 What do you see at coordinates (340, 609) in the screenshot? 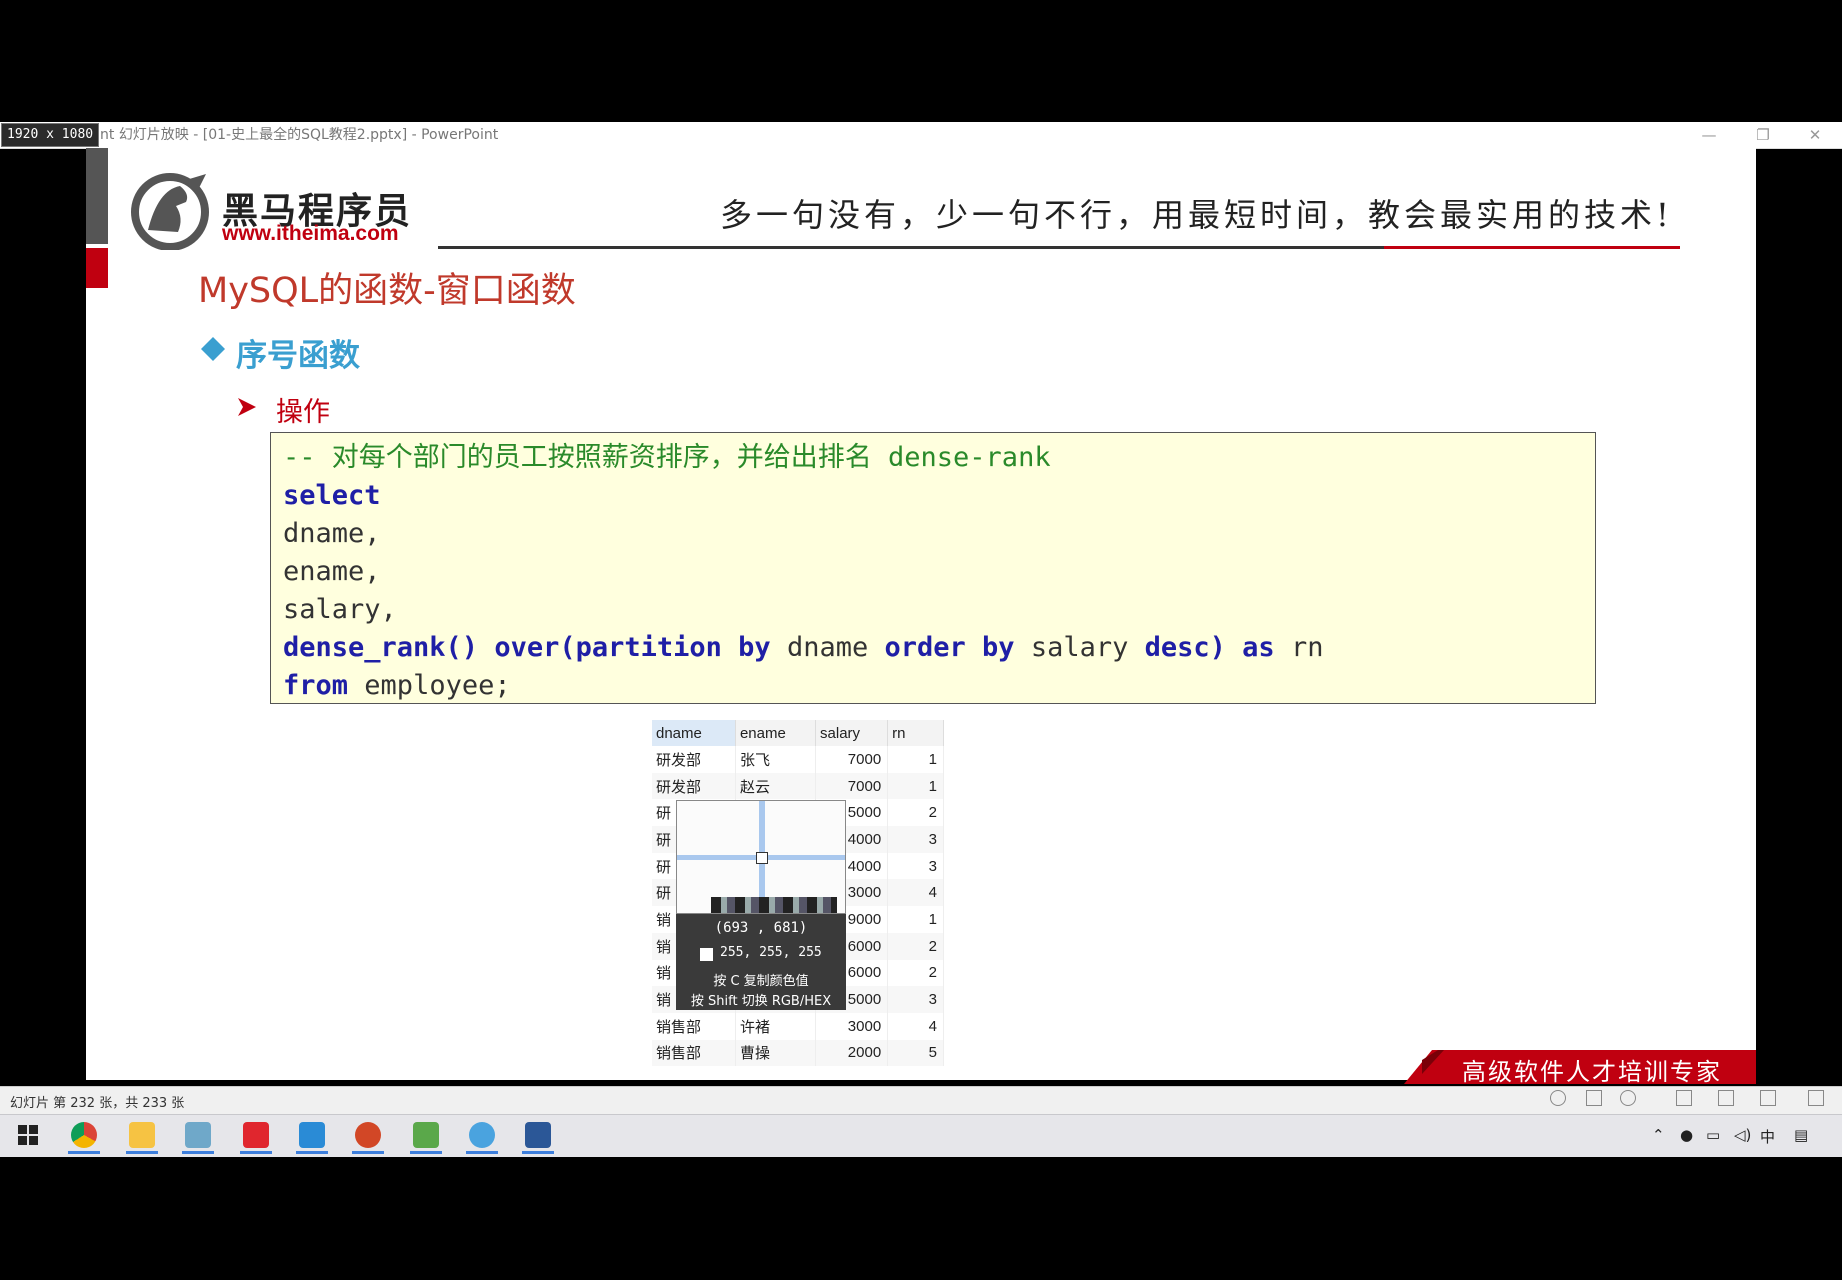
I see `code-line: salary,` at bounding box center [340, 609].